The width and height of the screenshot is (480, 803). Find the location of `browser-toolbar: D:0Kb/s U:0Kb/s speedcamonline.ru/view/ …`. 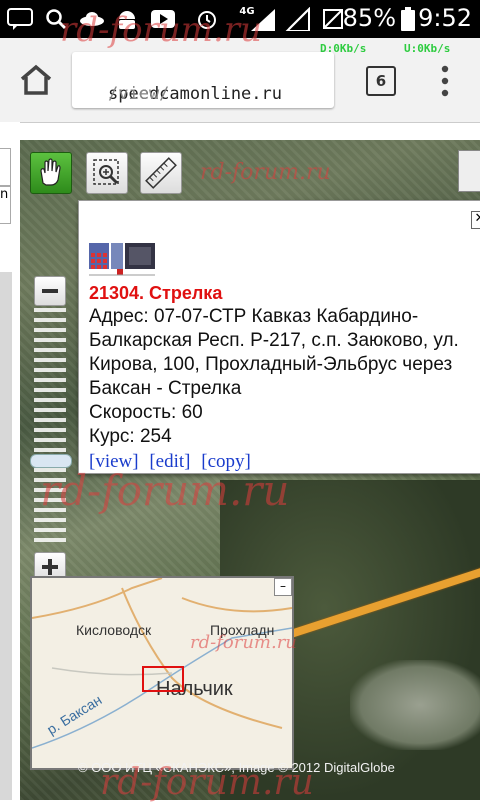

browser-toolbar: D:0Kb/s U:0Kb/s speedcamonline.ru/view/ … is located at coordinates (240, 80).